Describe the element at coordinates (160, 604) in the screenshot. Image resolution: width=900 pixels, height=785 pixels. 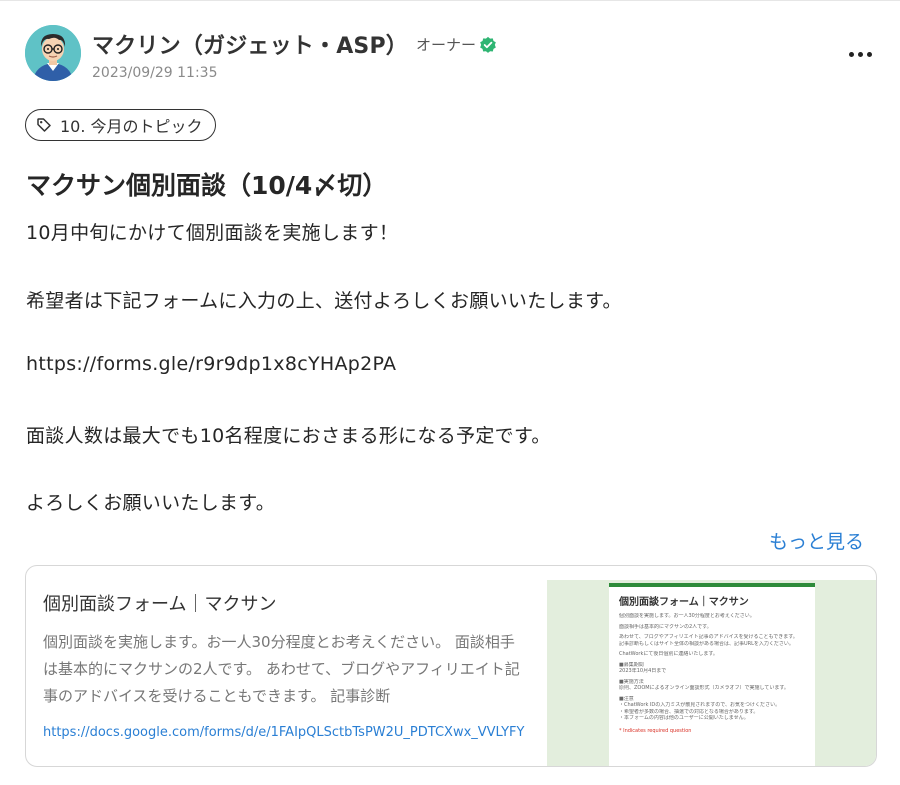
I see `link-card-title: 個別面談フォーム｜マクサン` at that location.